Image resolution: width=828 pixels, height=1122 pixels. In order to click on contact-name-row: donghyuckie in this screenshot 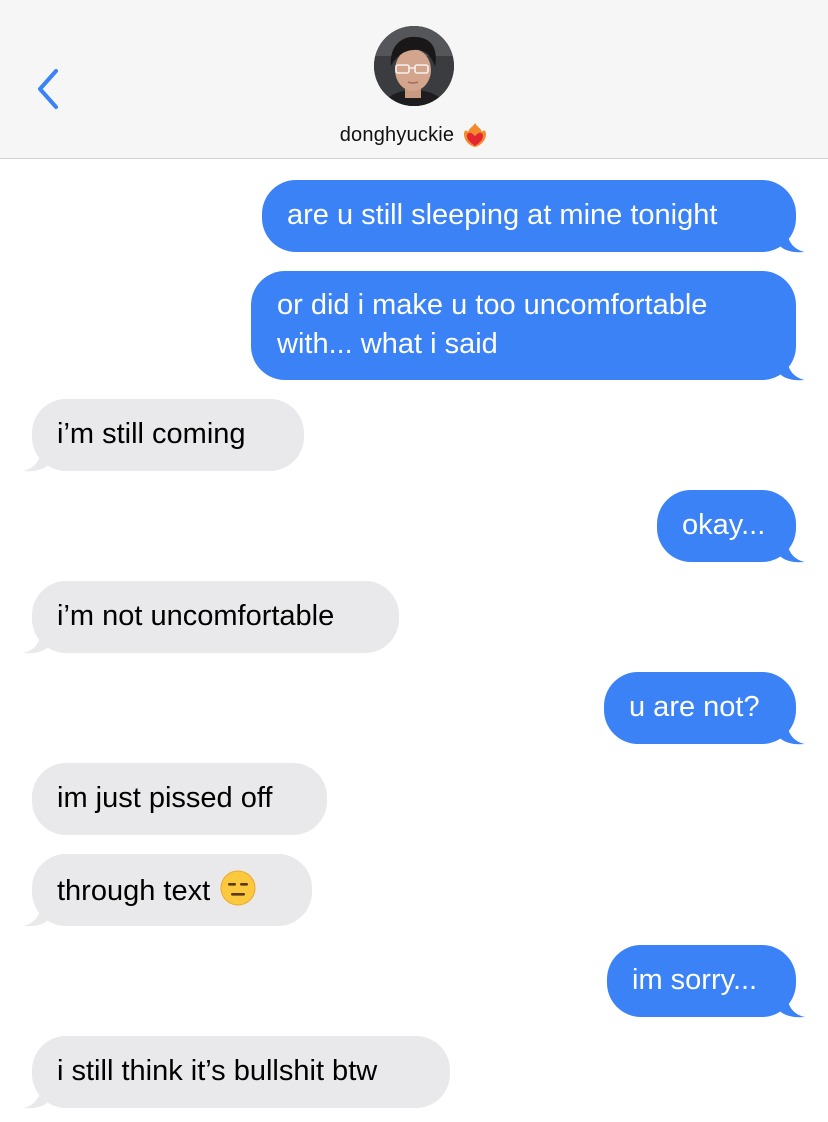, I will do `click(414, 135)`.